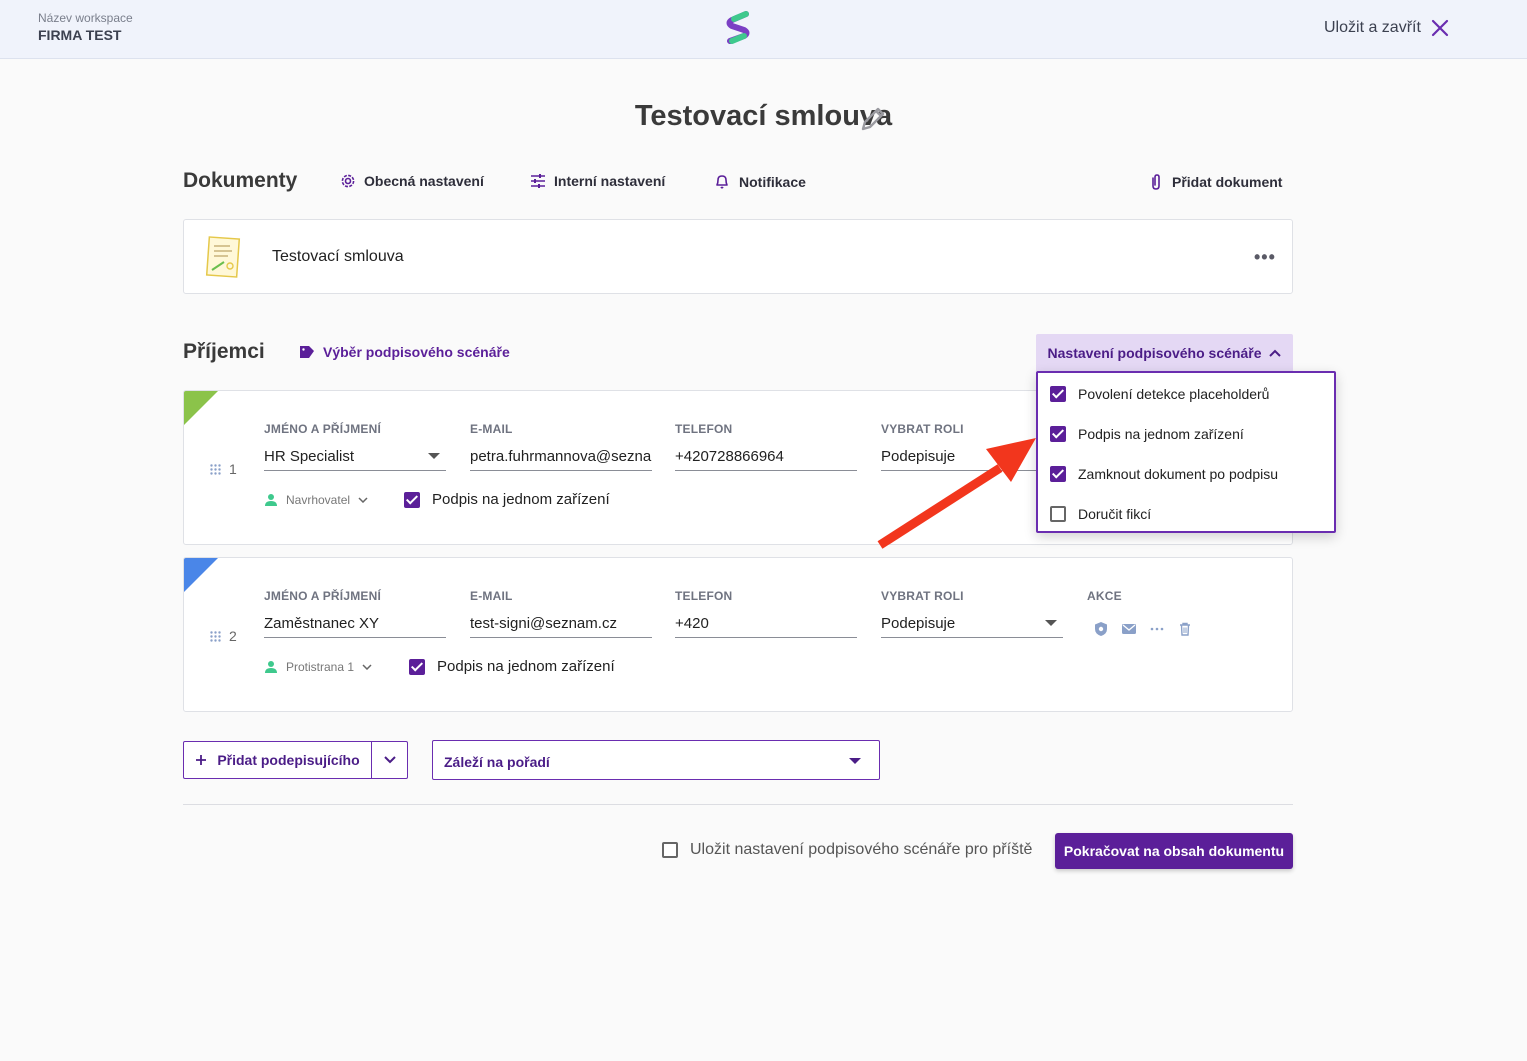  Describe the element at coordinates (1275, 353) in the screenshot. I see `chevron-up-icon` at that location.